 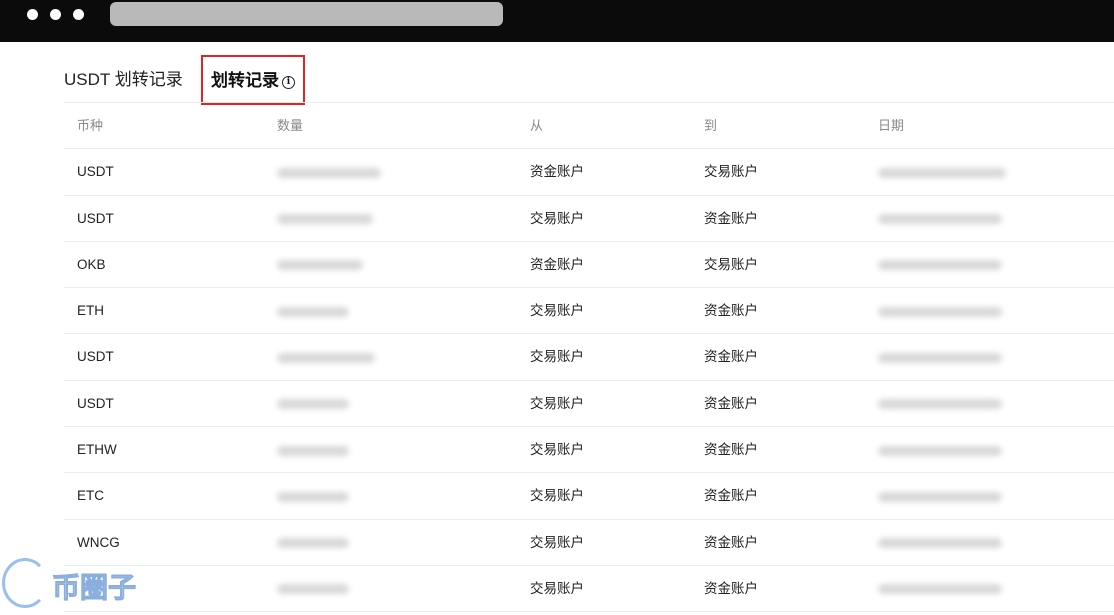 What do you see at coordinates (306, 14) in the screenshot?
I see `address-bar` at bounding box center [306, 14].